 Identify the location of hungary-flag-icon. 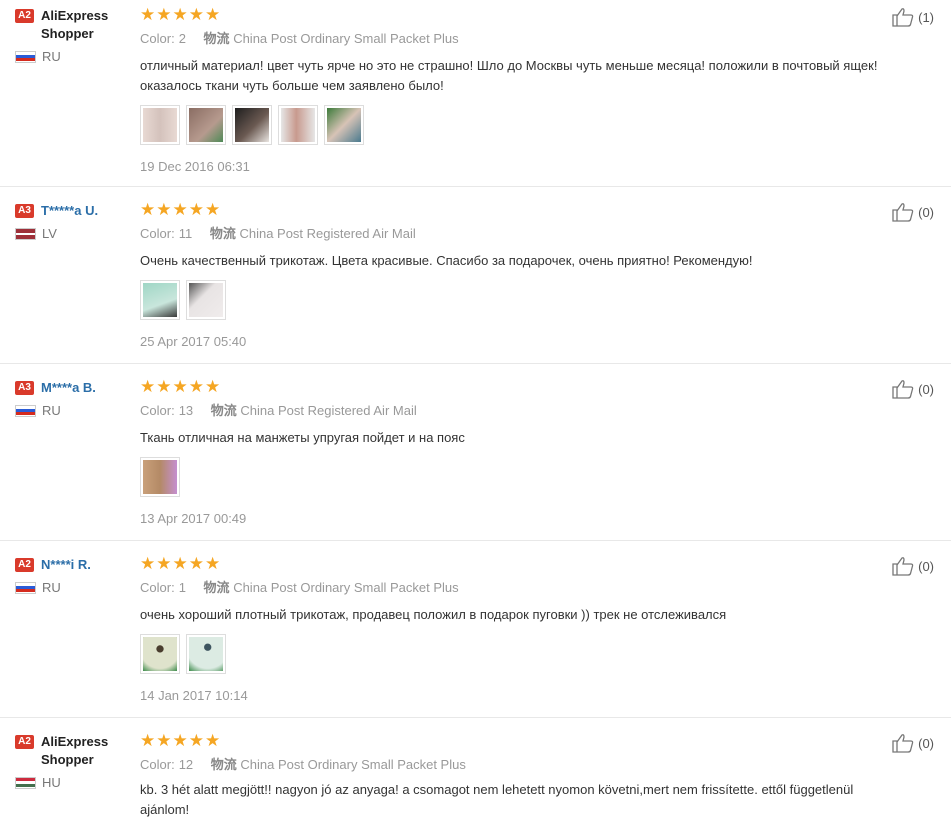
(25, 782).